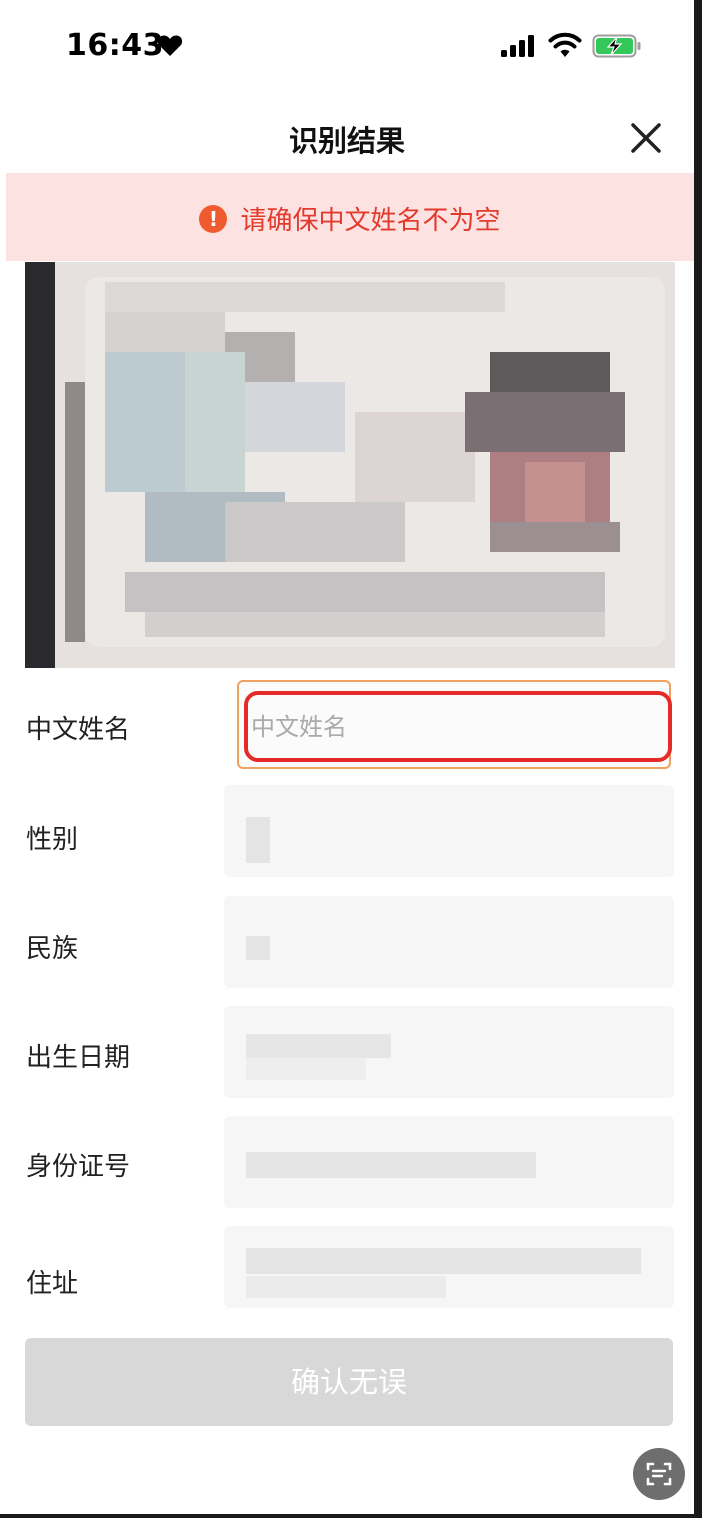  I want to click on id-number-field, so click(449, 1162).